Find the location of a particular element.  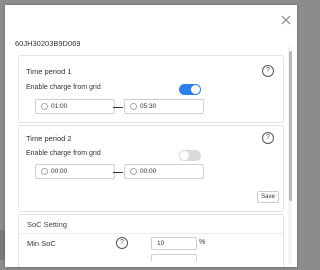

start-time-value: 01:00 is located at coordinates (59, 106).